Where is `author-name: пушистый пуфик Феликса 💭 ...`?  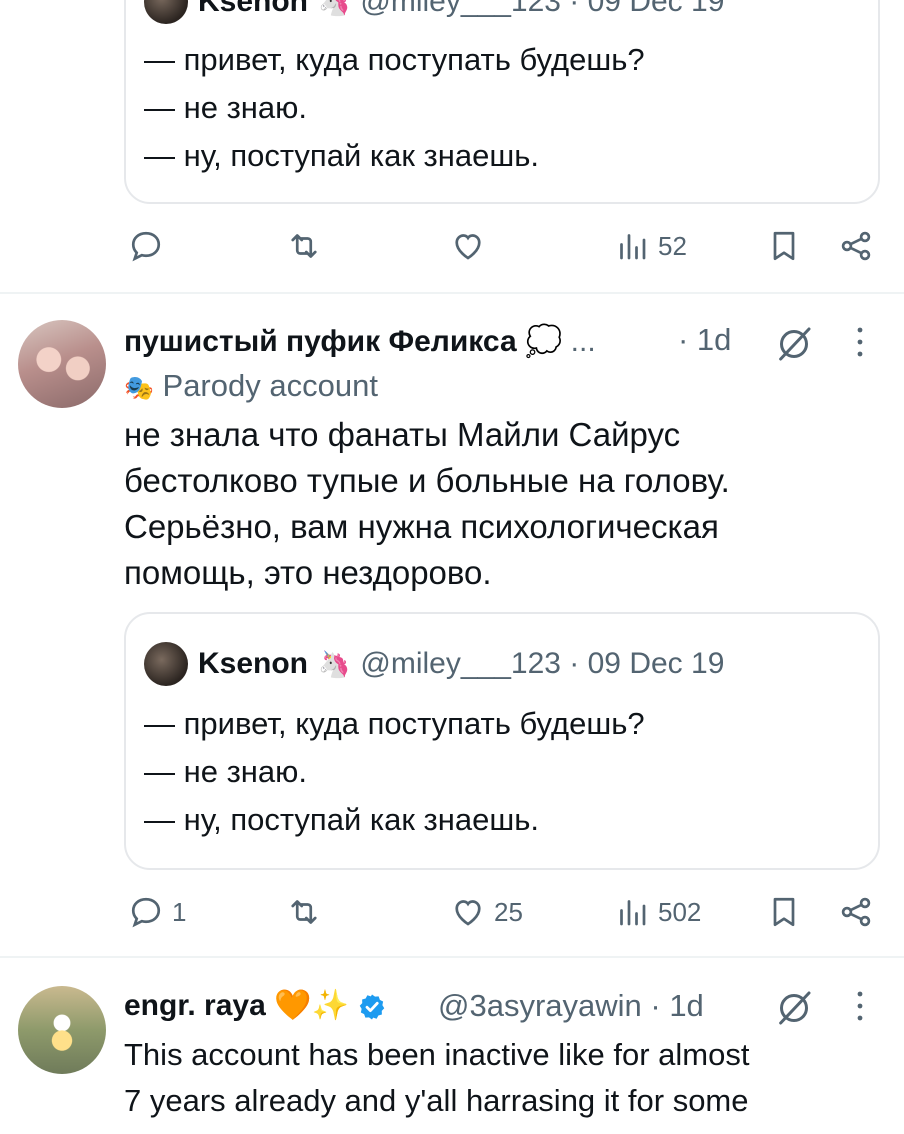 author-name: пушистый пуфик Феликса 💭 ... is located at coordinates (360, 341).